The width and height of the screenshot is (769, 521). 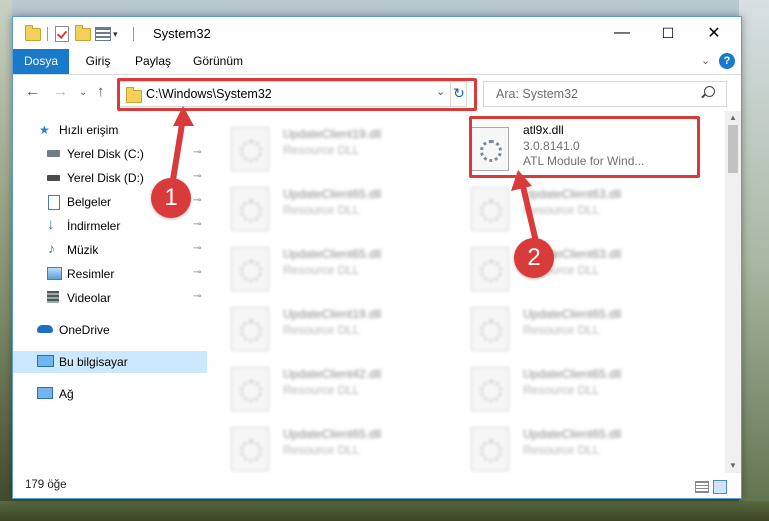 I want to click on pictures-icon, so click(x=54, y=273).